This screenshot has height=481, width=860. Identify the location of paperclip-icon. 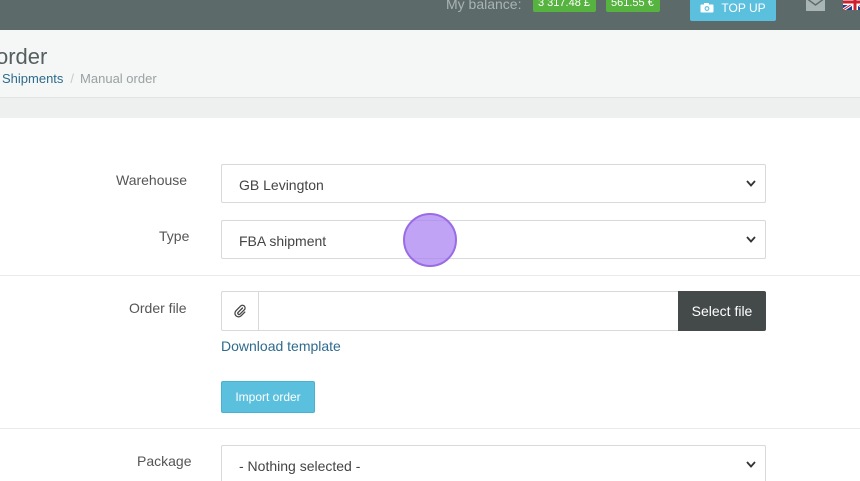
(240, 311).